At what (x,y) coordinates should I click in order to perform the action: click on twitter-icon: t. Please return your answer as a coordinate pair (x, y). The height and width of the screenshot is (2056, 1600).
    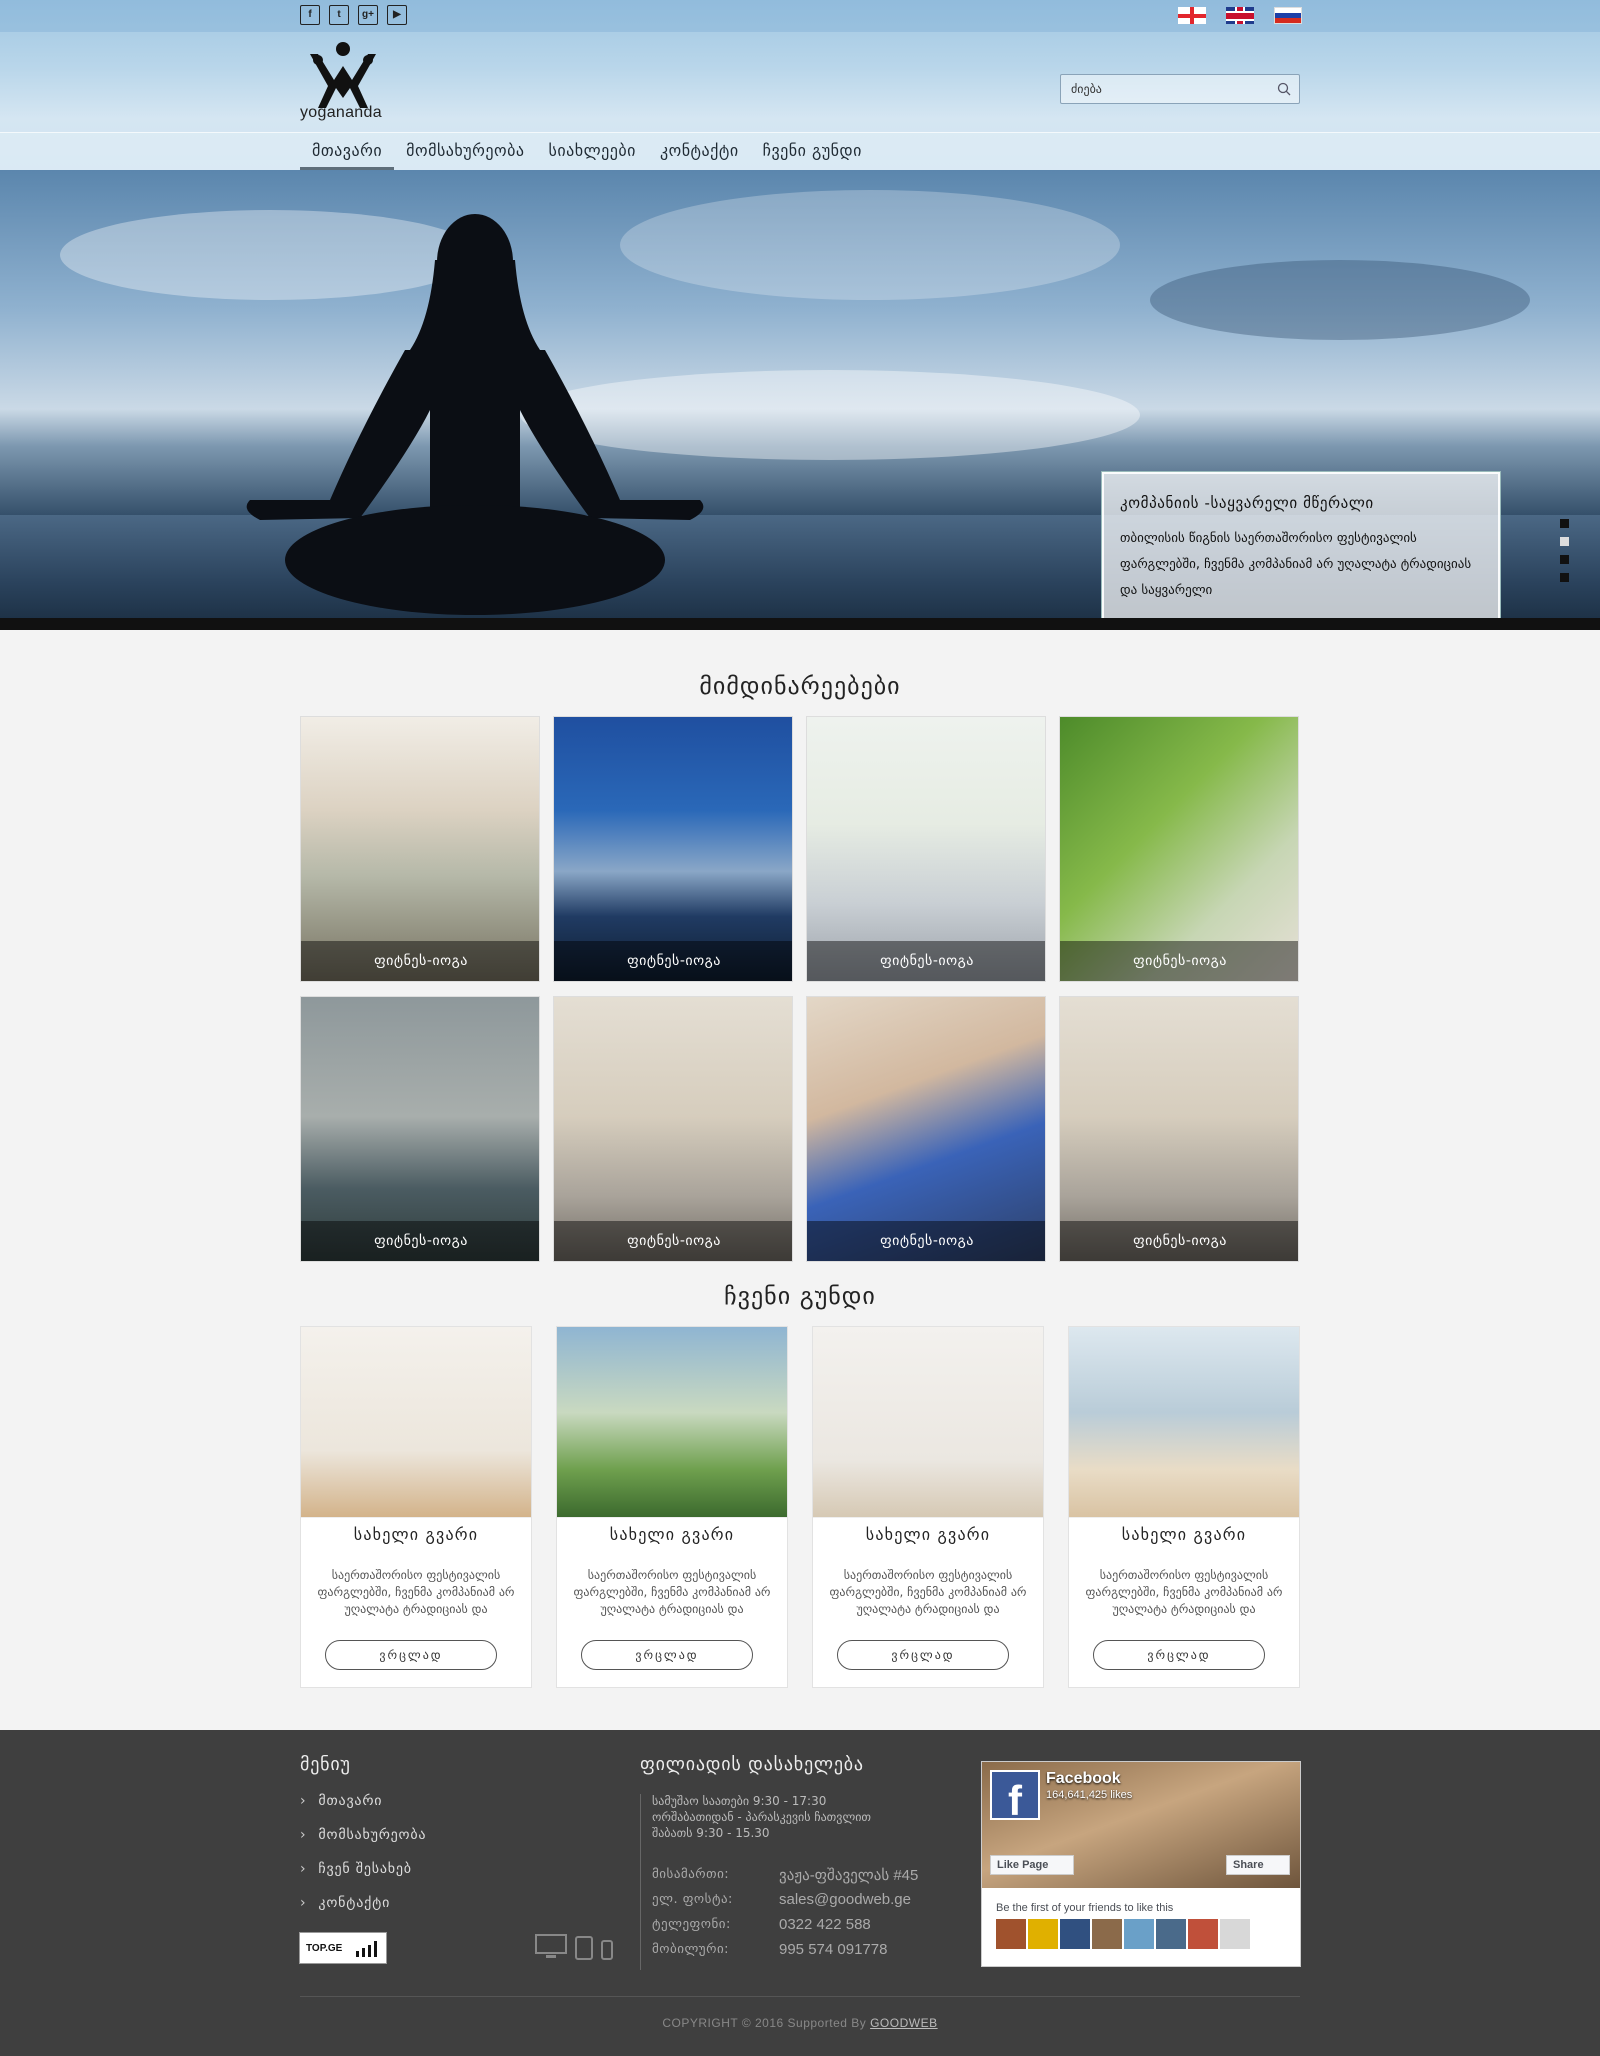
    Looking at the image, I should click on (339, 15).